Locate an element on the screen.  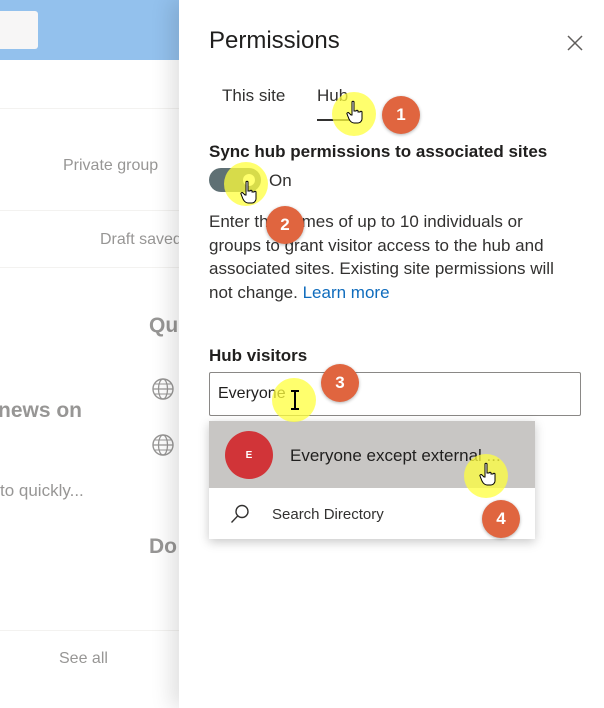
toggle-knob is located at coordinates (249, 180).